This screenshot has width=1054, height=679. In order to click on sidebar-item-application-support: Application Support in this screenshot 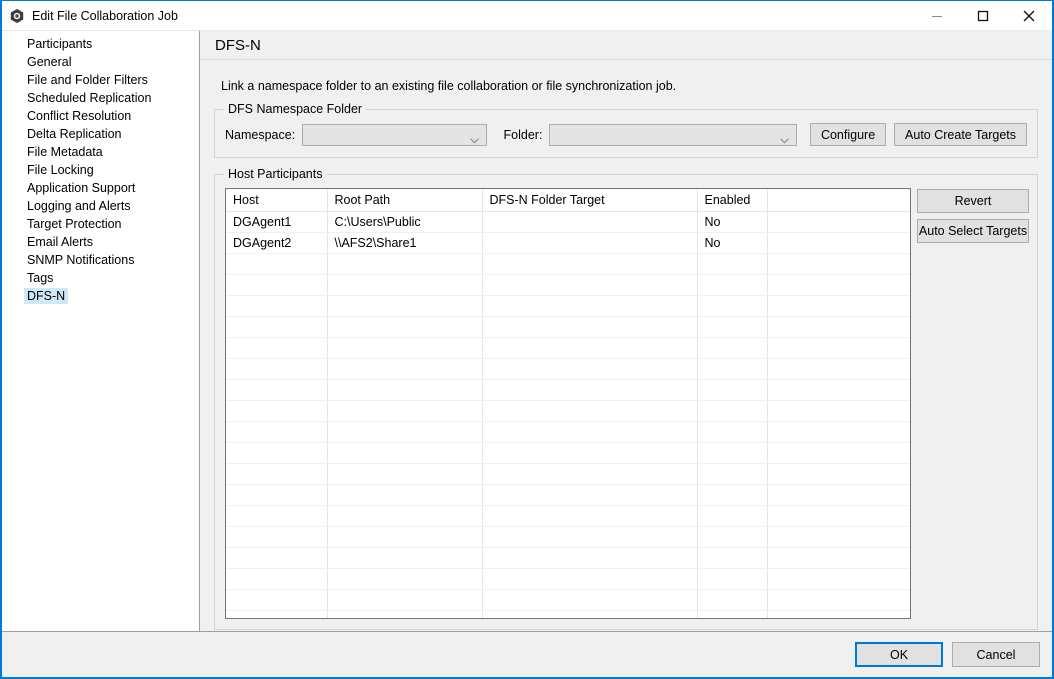, I will do `click(100, 188)`.